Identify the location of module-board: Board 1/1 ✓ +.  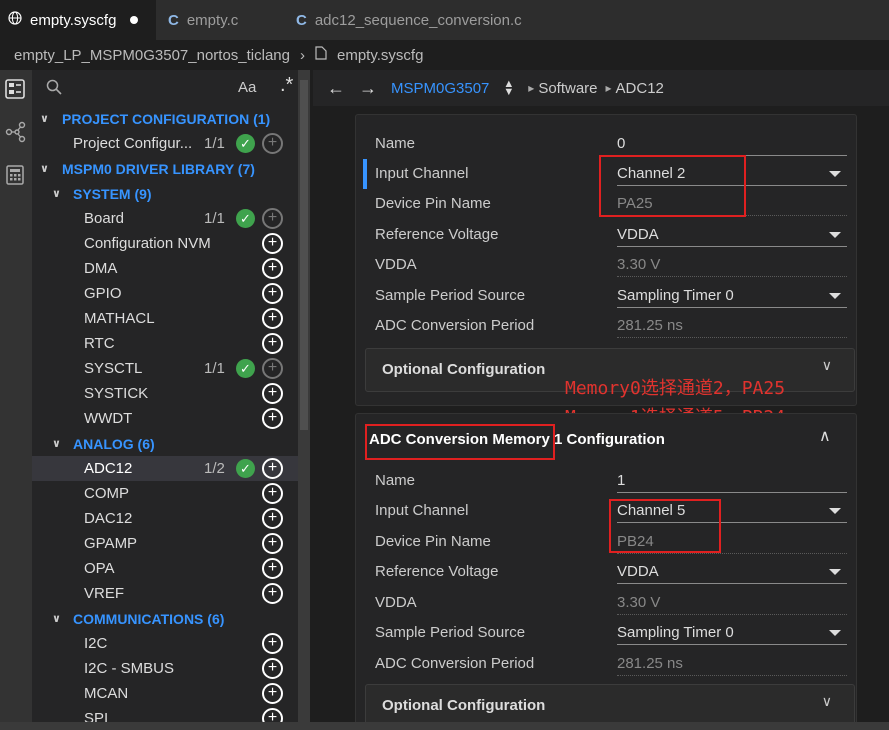
(171, 218).